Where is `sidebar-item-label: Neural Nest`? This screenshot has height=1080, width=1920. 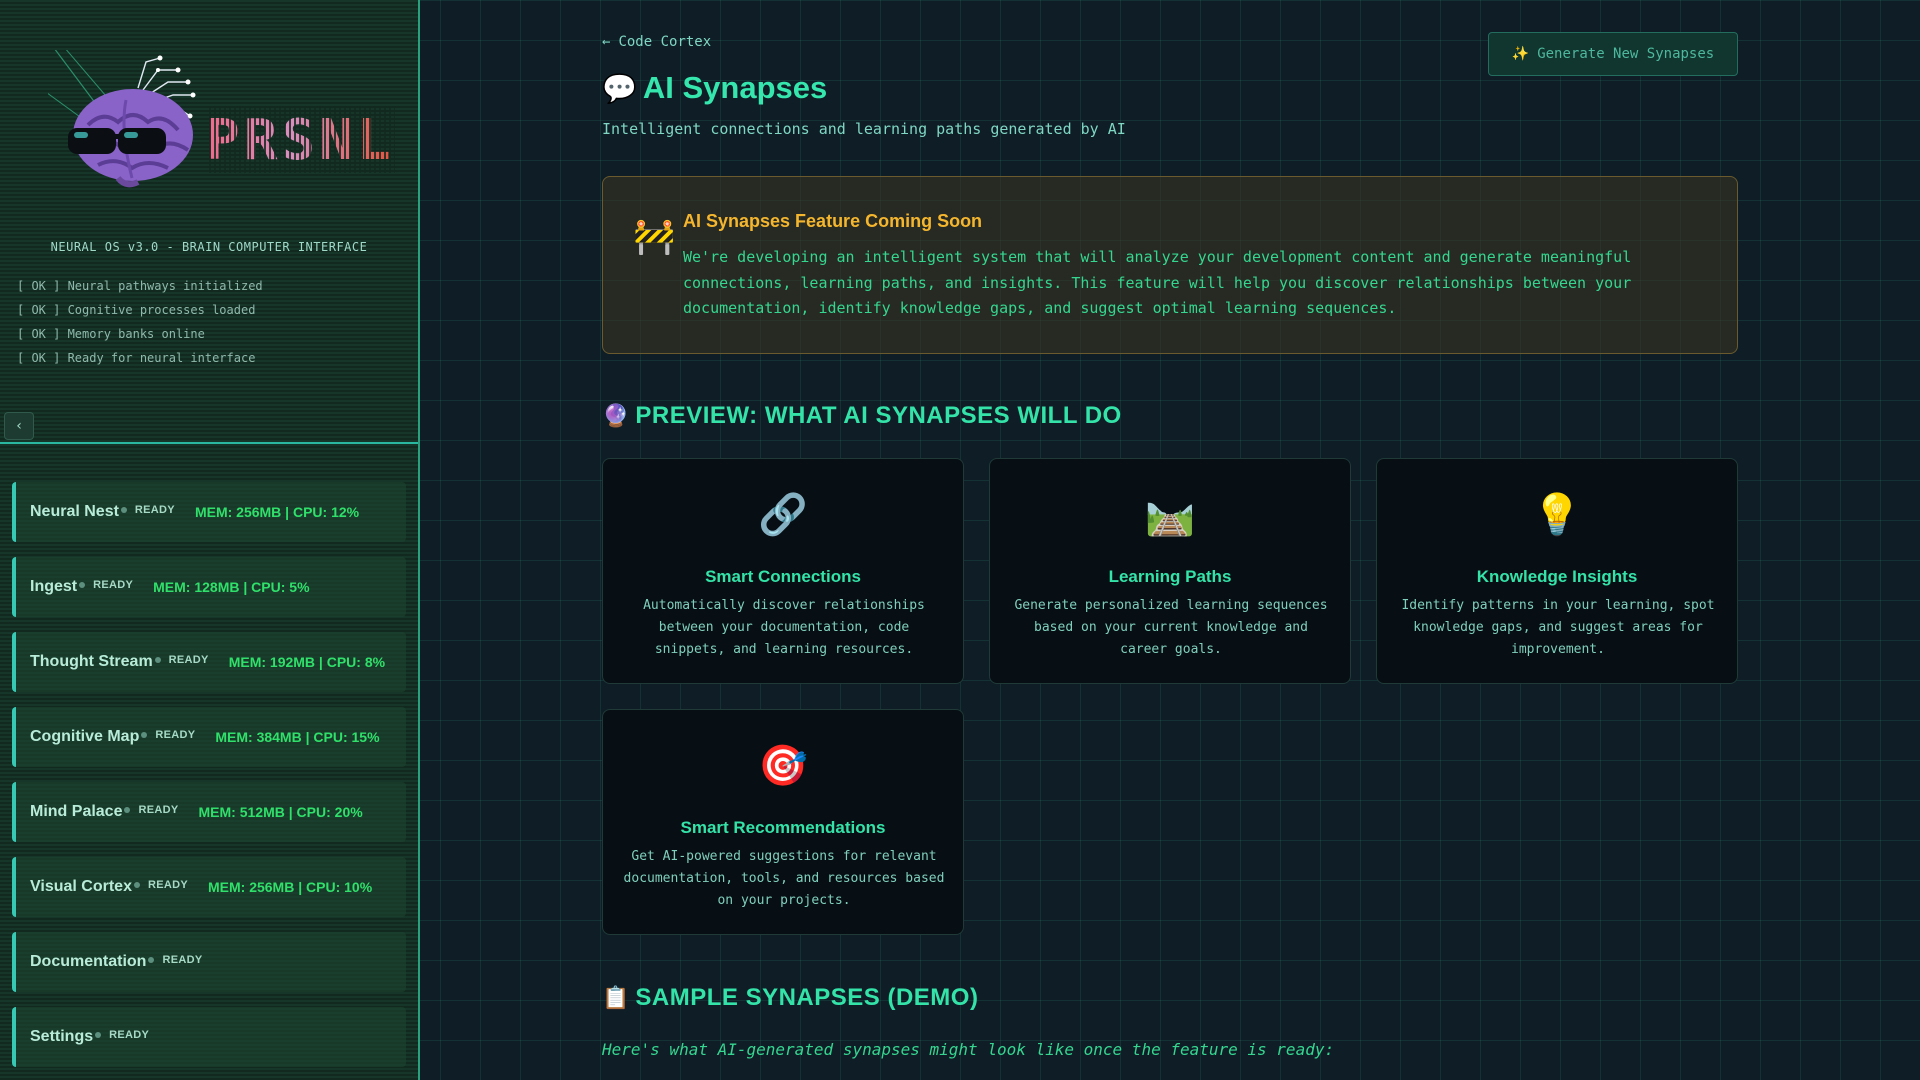
sidebar-item-label: Neural Nest is located at coordinates (74, 511).